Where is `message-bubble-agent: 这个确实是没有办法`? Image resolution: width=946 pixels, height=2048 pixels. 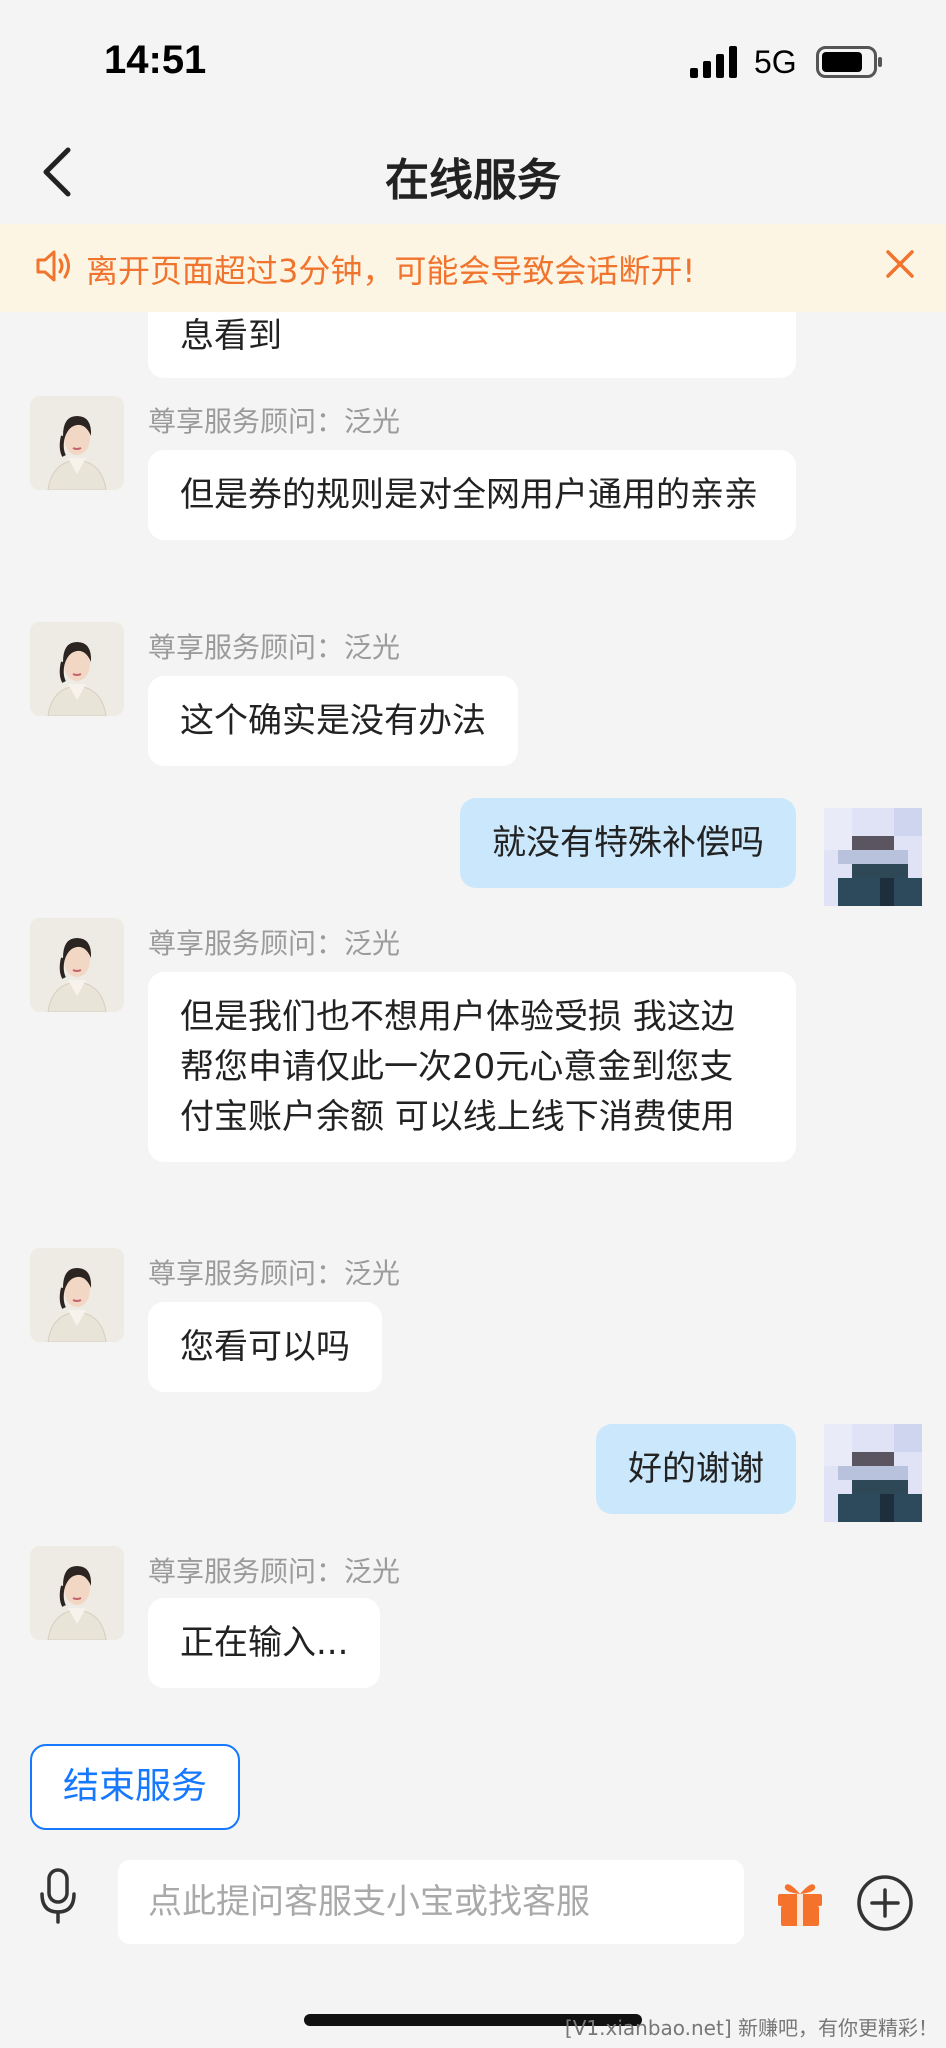
message-bubble-agent: 这个确实是没有办法 is located at coordinates (333, 721).